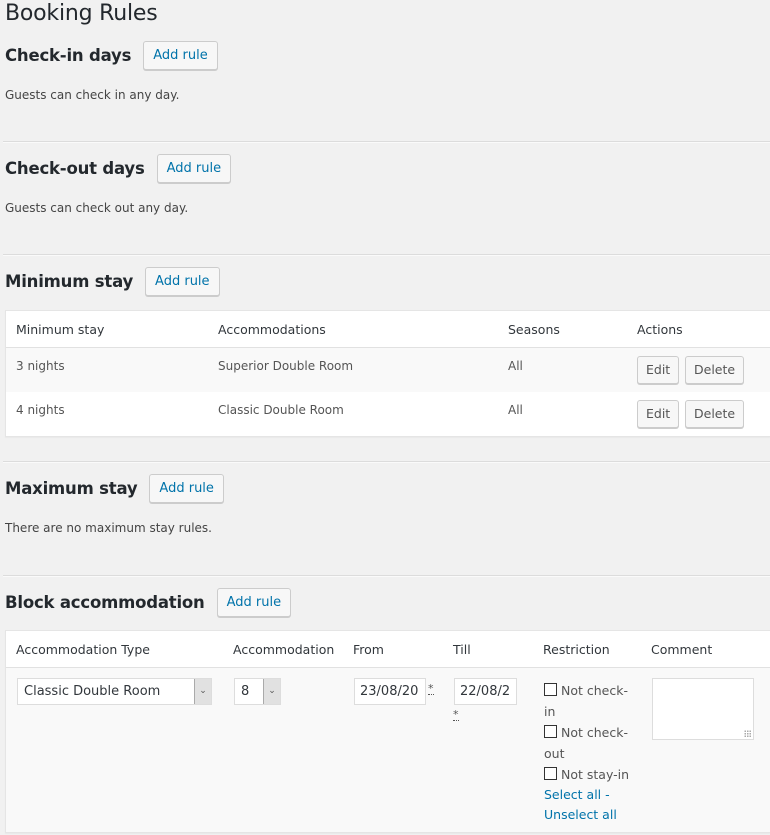 The height and width of the screenshot is (835, 770). What do you see at coordinates (550, 689) in the screenshot?
I see `not-check-in-checkbox` at bounding box center [550, 689].